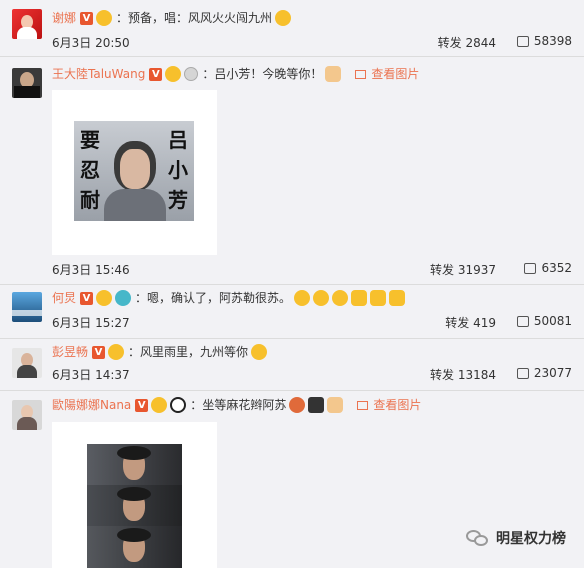  Describe the element at coordinates (98, 74) in the screenshot. I see `username-link: 王大陸TaluWang` at that location.